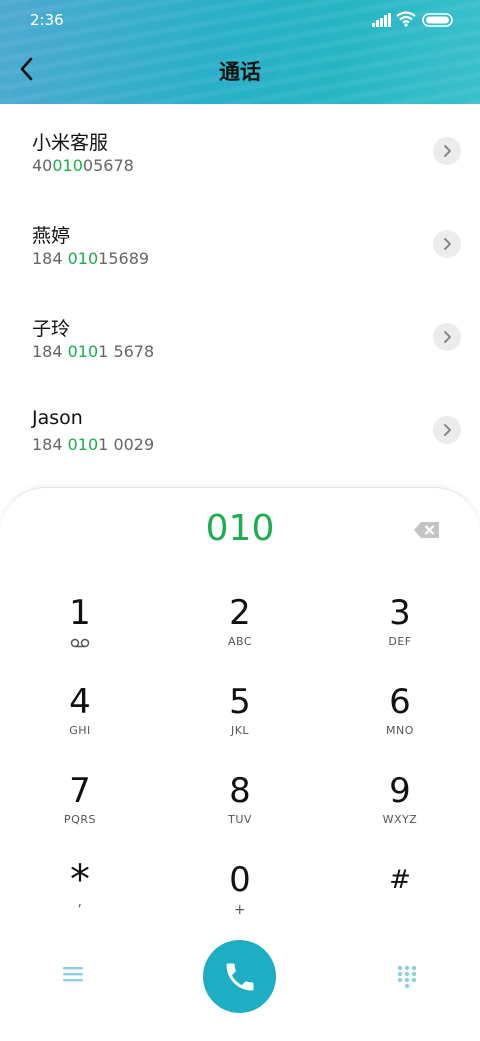 The image size is (480, 1041). I want to click on key-7: 7 PQRS, so click(80, 811).